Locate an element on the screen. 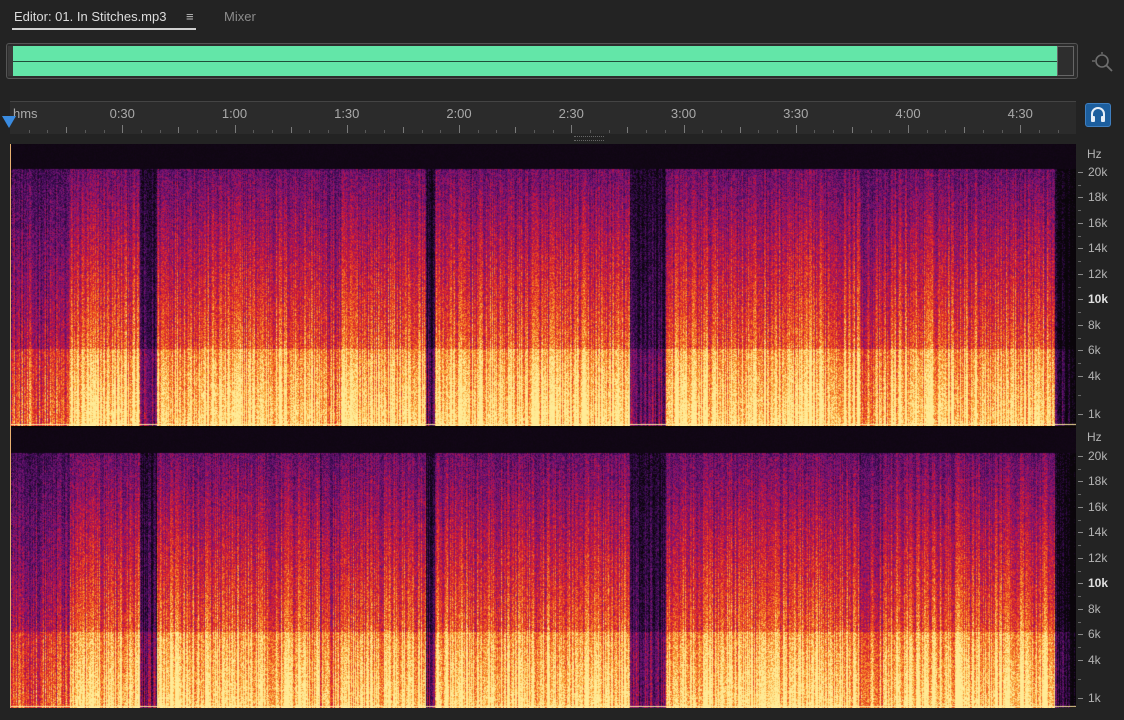  tab-editor: Editor: 01. In Stitches.mp3 is located at coordinates (90, 16).